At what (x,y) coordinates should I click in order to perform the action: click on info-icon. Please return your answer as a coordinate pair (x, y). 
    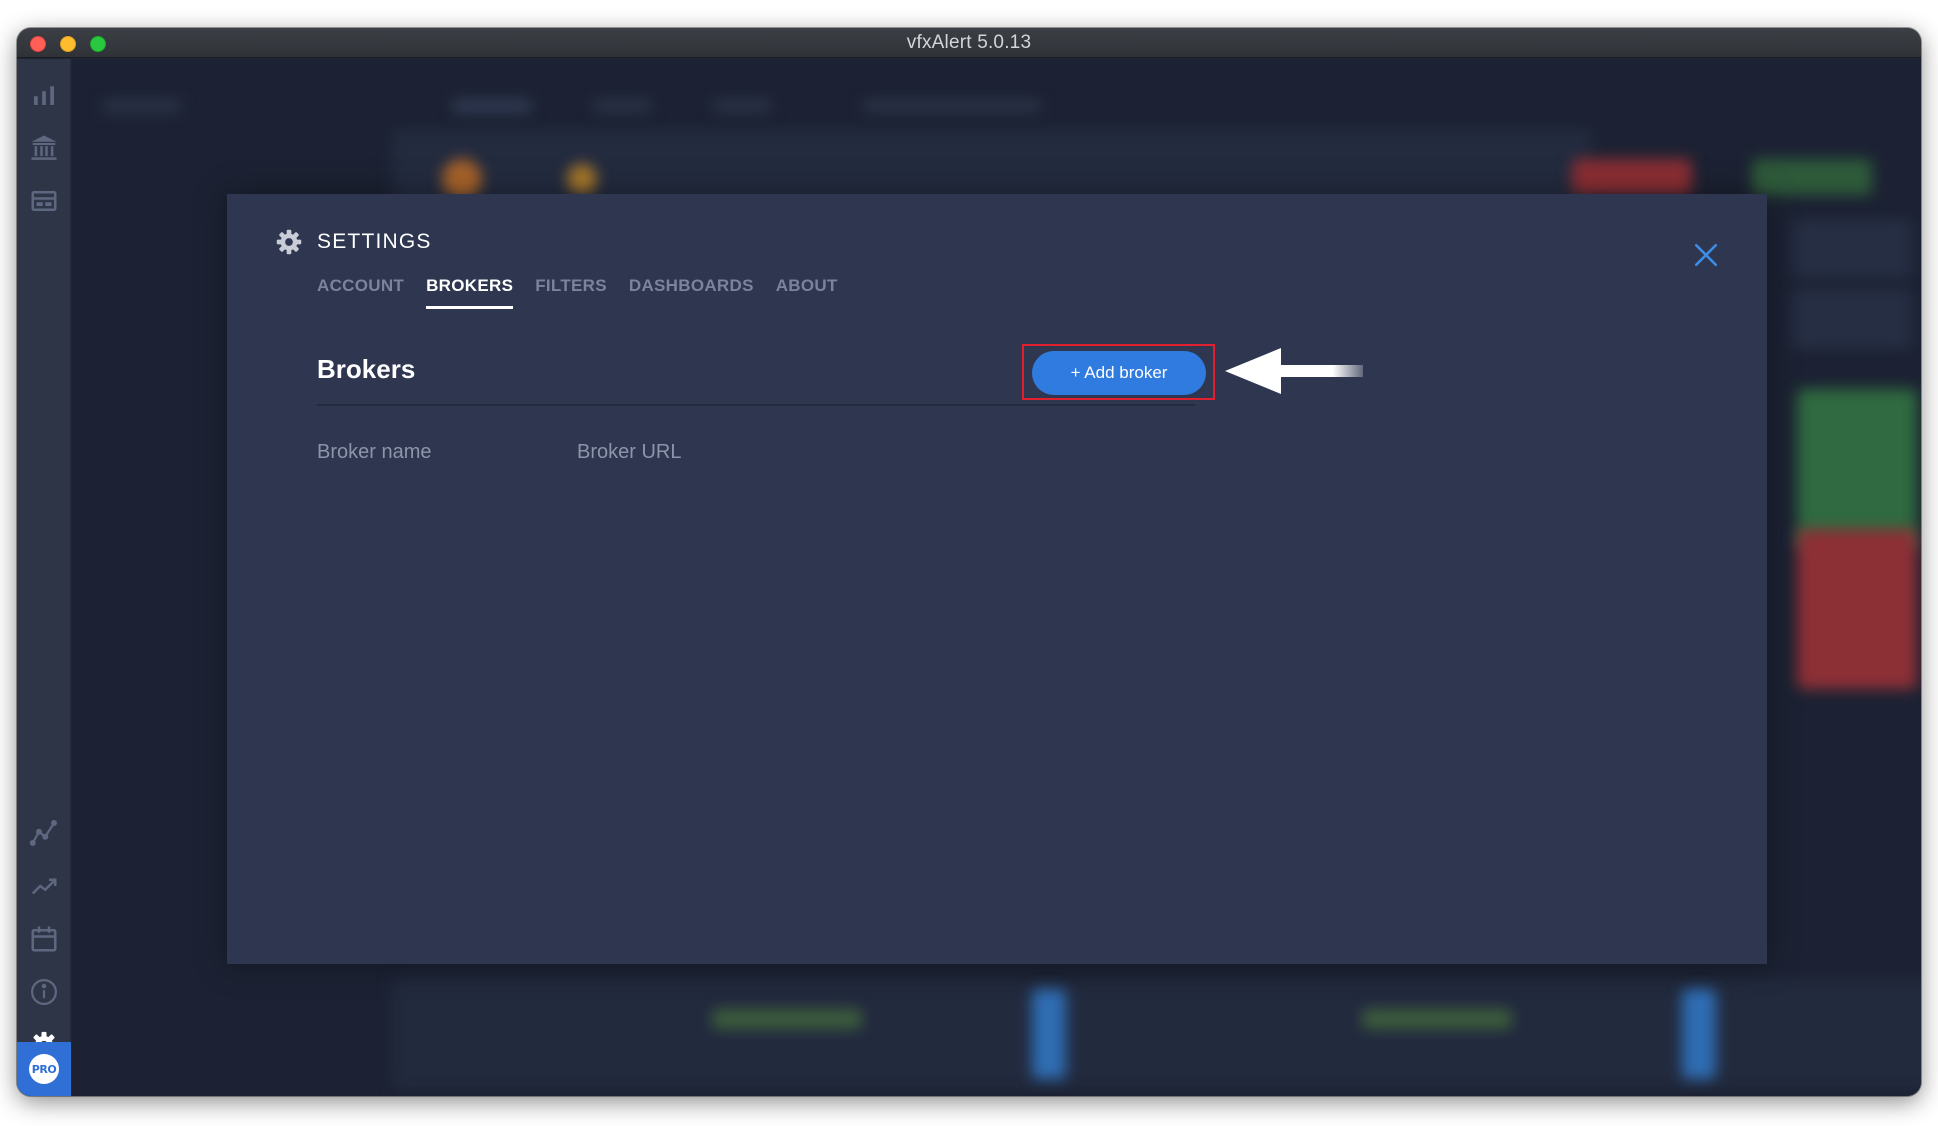
    Looking at the image, I should click on (44, 992).